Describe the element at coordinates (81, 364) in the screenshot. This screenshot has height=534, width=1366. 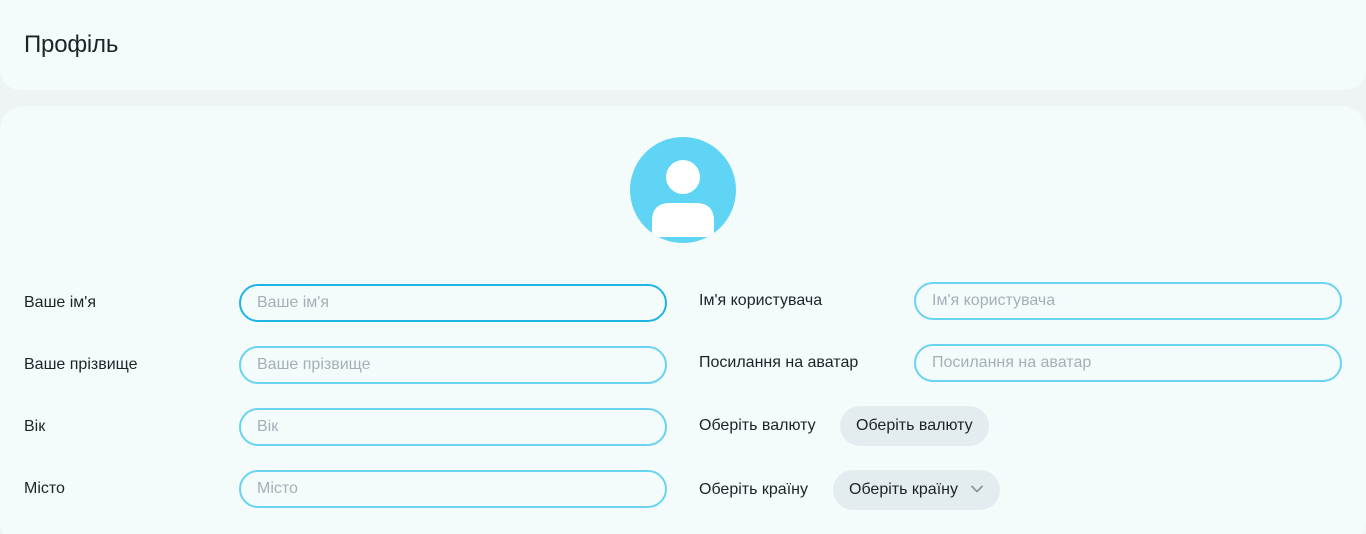
I see `last-name-label: Ваше прізвище` at that location.